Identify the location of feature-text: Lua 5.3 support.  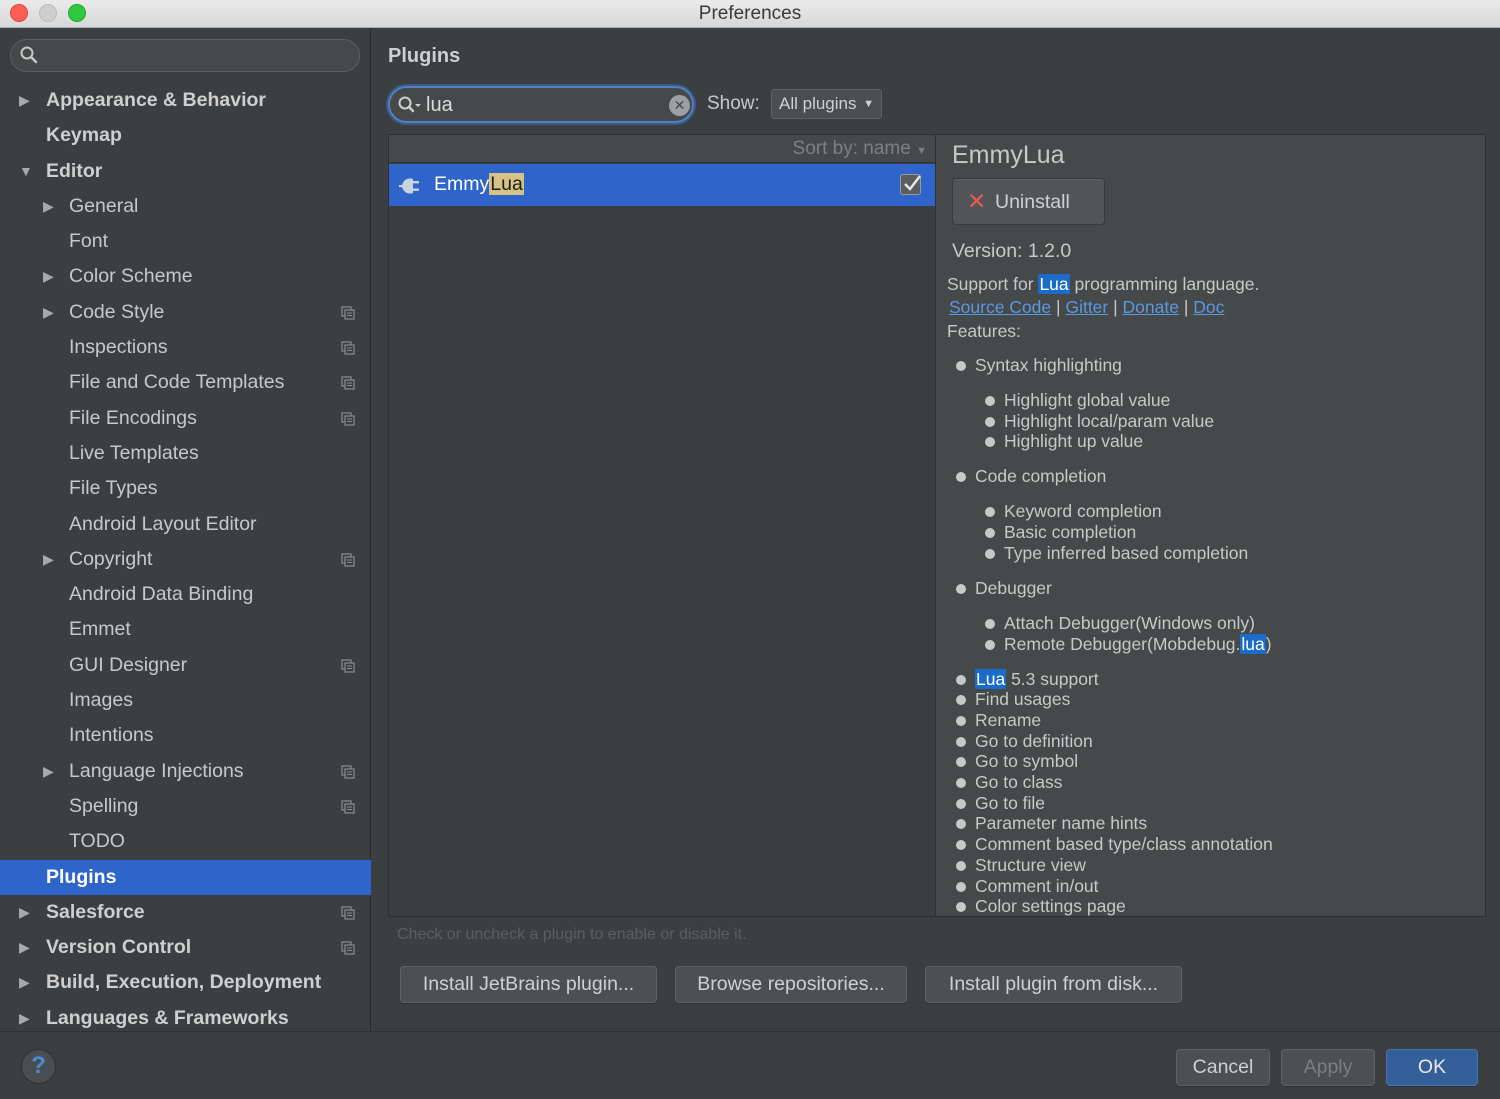
(1037, 679).